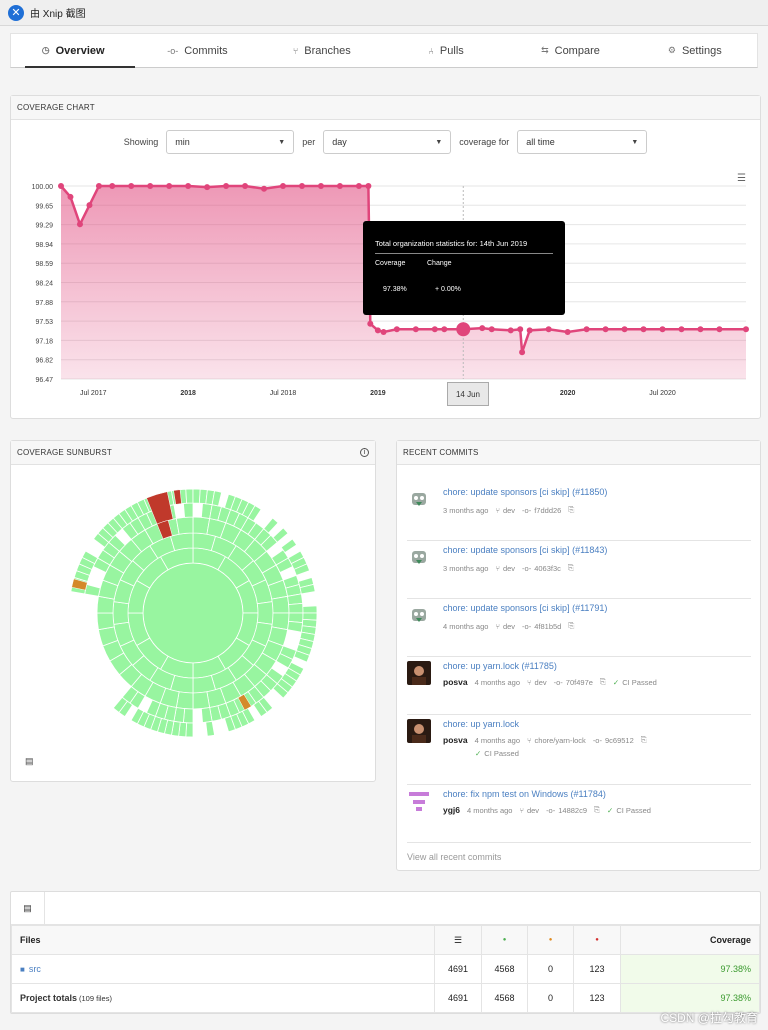  I want to click on x-tick-label: Jul 2018, so click(283, 393).